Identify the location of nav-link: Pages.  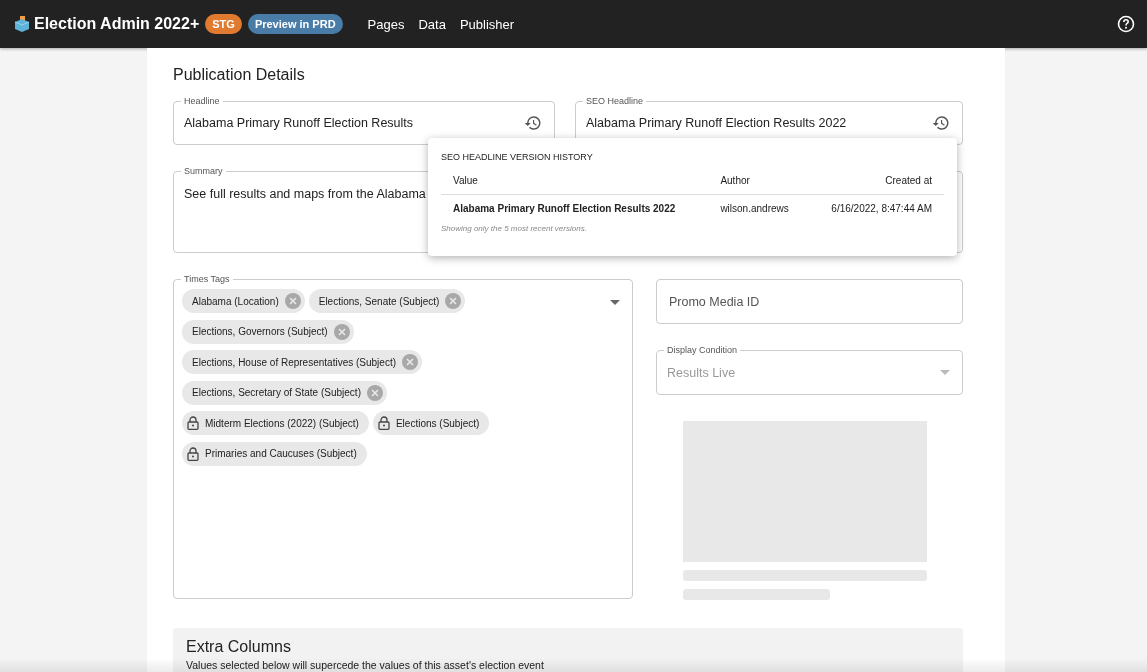
(386, 24).